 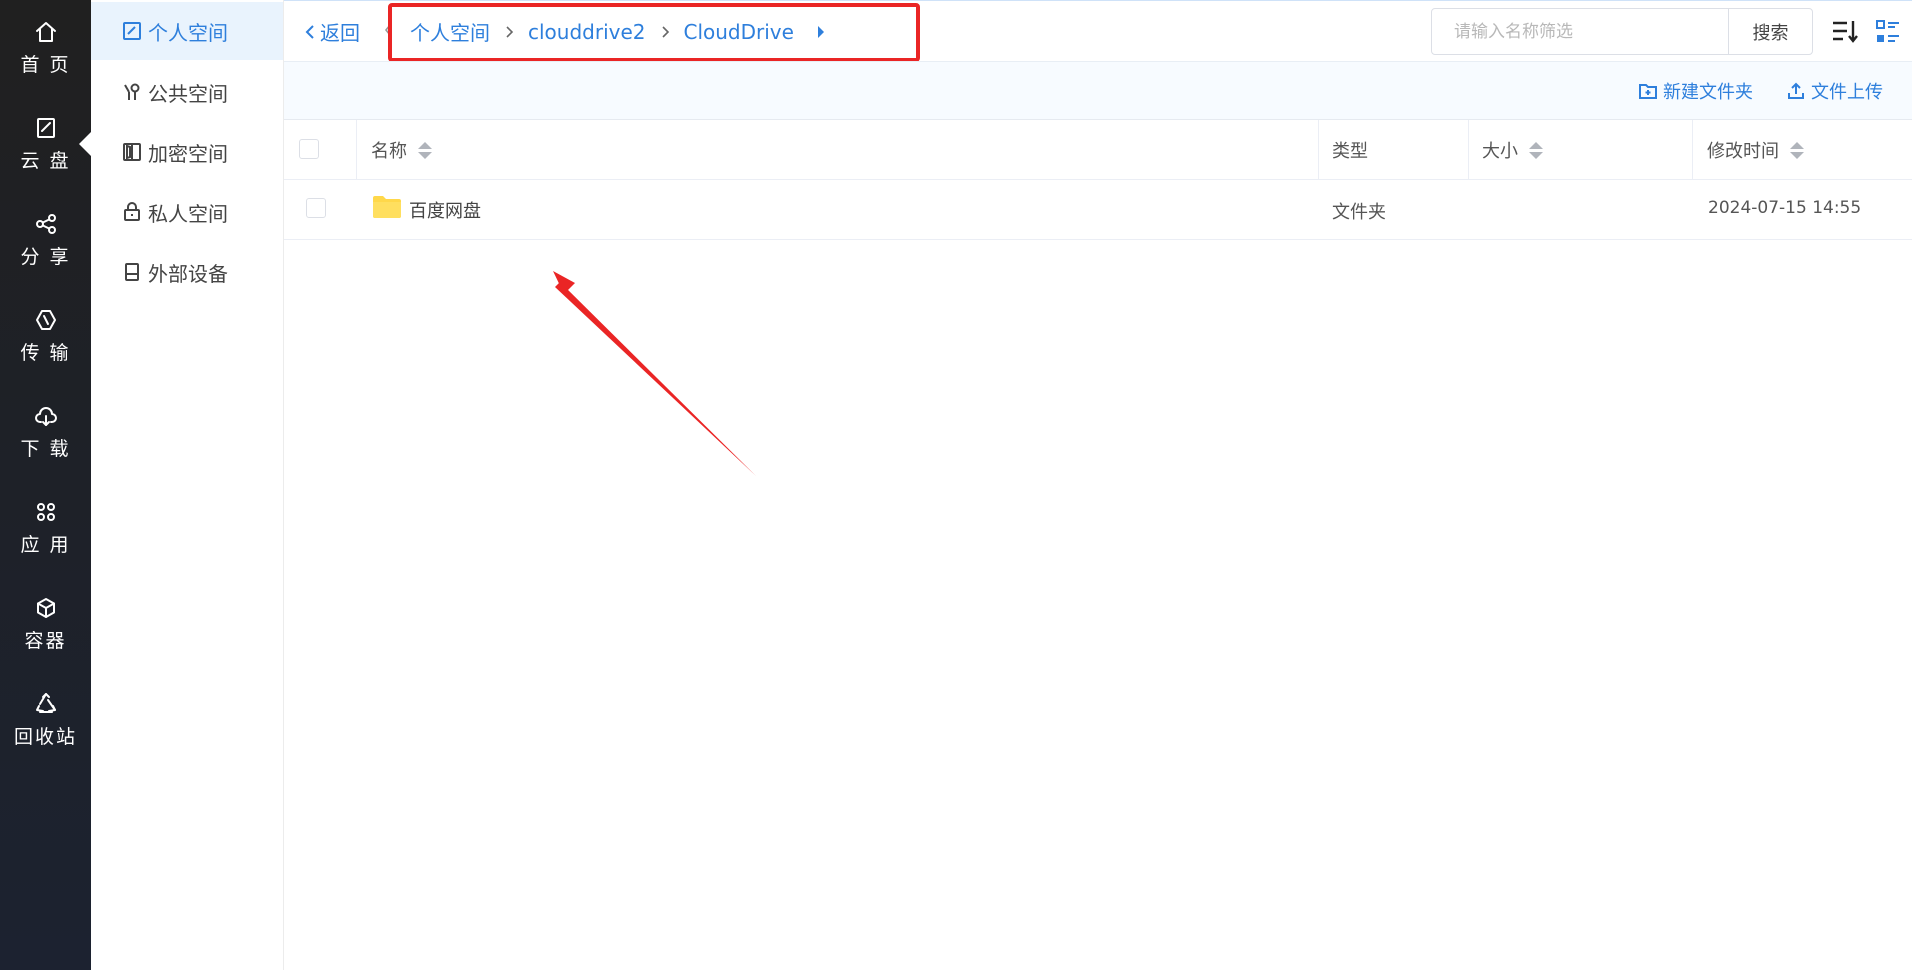 What do you see at coordinates (45, 31) in the screenshot?
I see `home-icon` at bounding box center [45, 31].